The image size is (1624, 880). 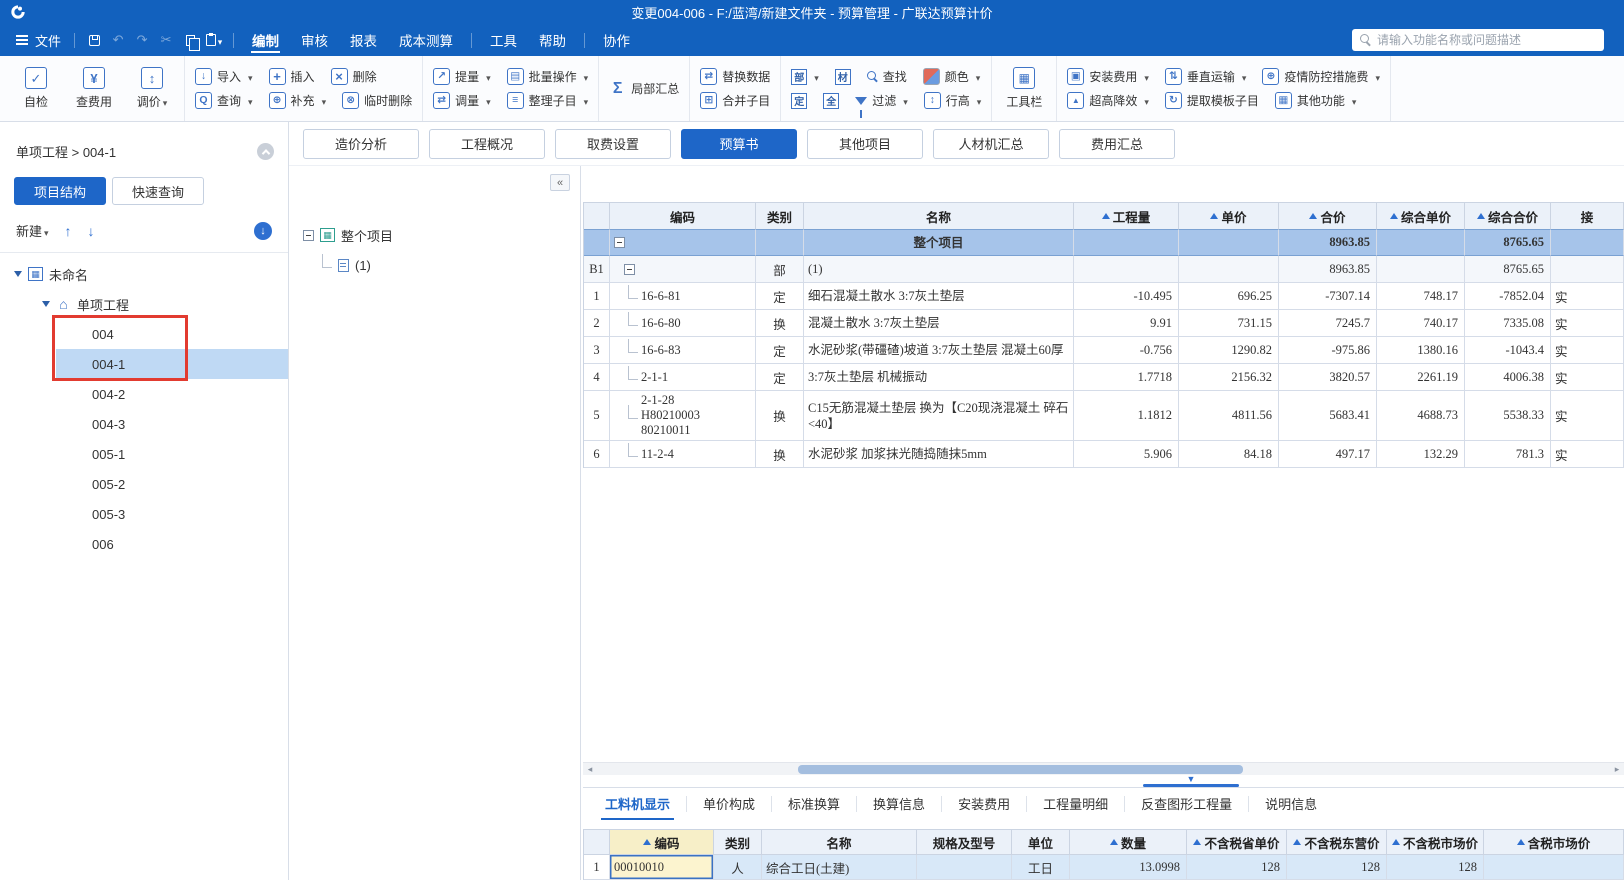 I want to click on view-ding-button: 定, so click(x=799, y=100).